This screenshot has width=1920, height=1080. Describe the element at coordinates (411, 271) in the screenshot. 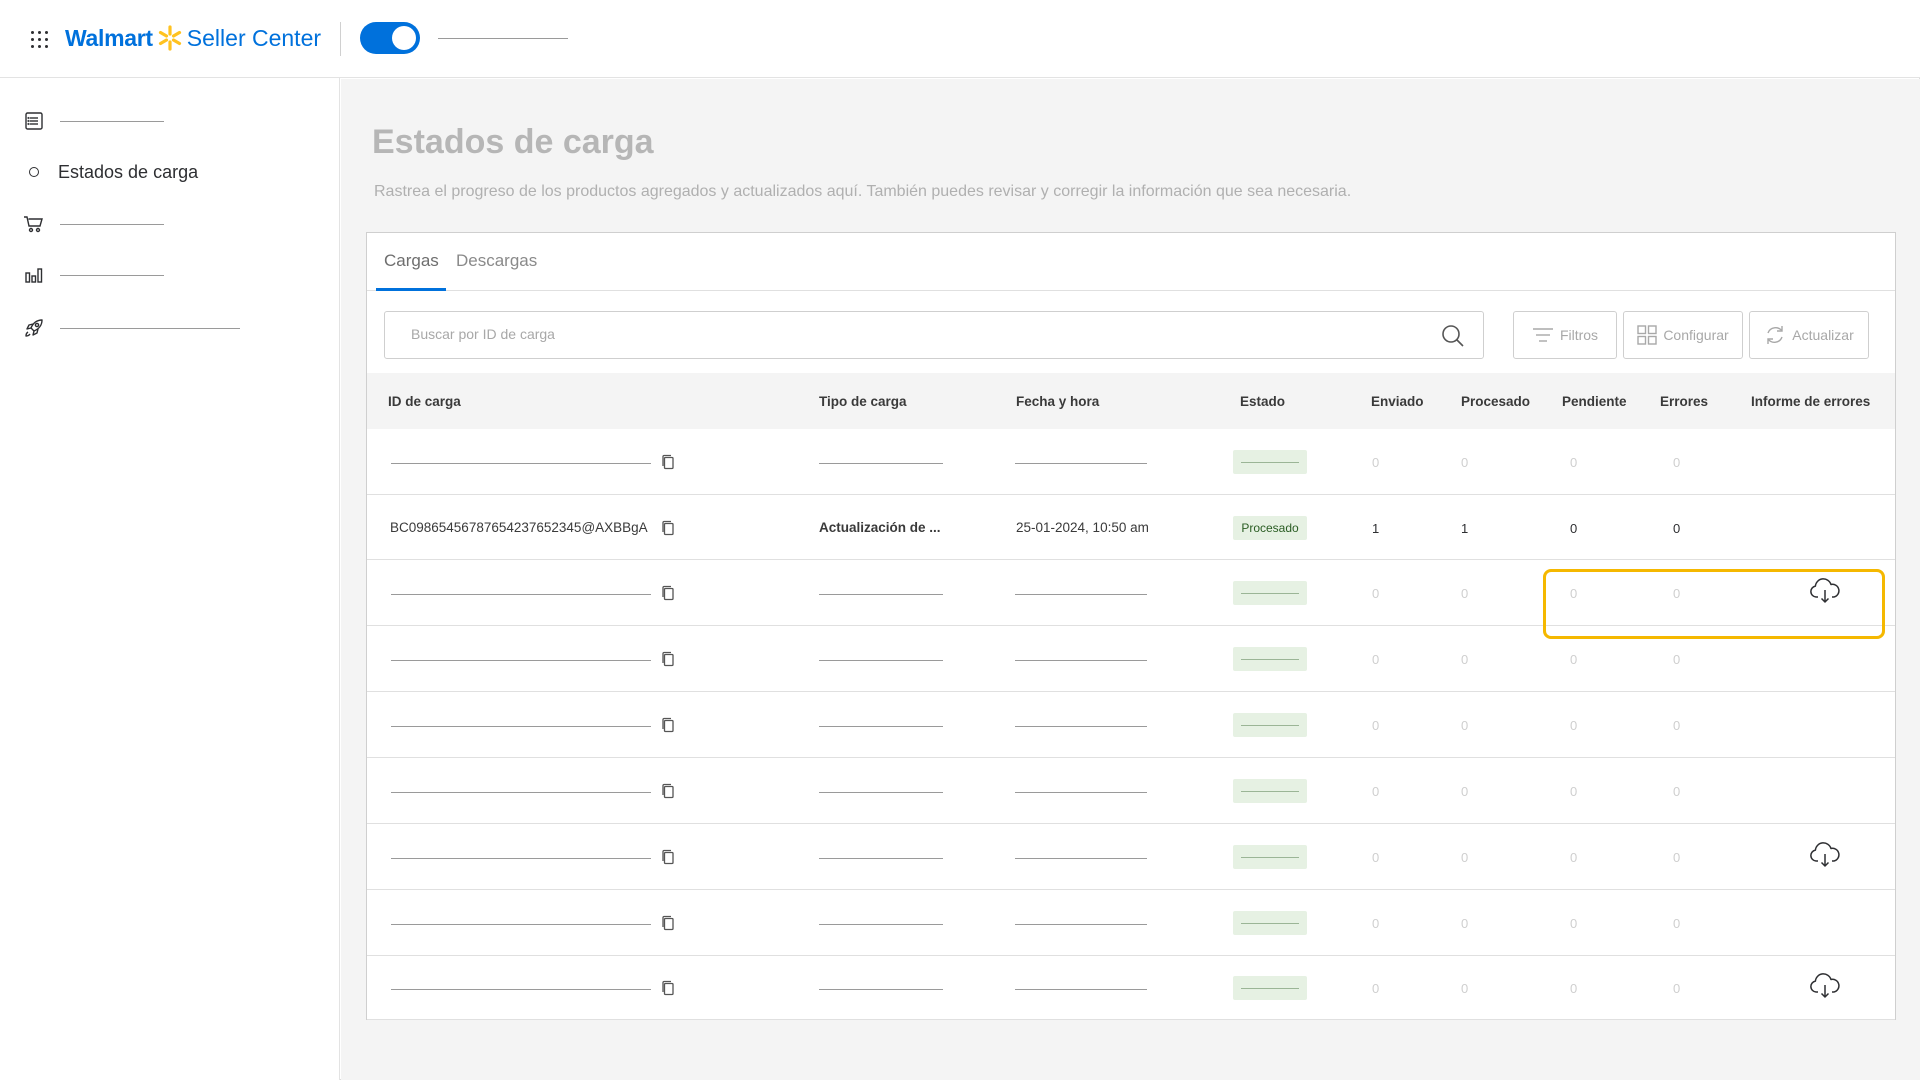

I see `tab-cargas: Cargas` at that location.